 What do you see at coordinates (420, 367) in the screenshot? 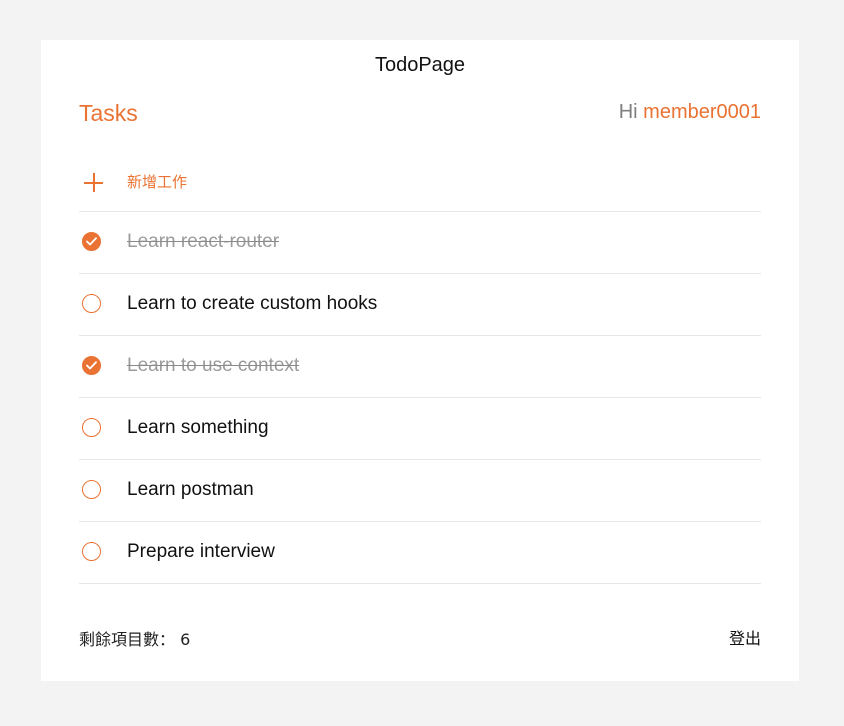
I see `task-item: Learn to use context` at bounding box center [420, 367].